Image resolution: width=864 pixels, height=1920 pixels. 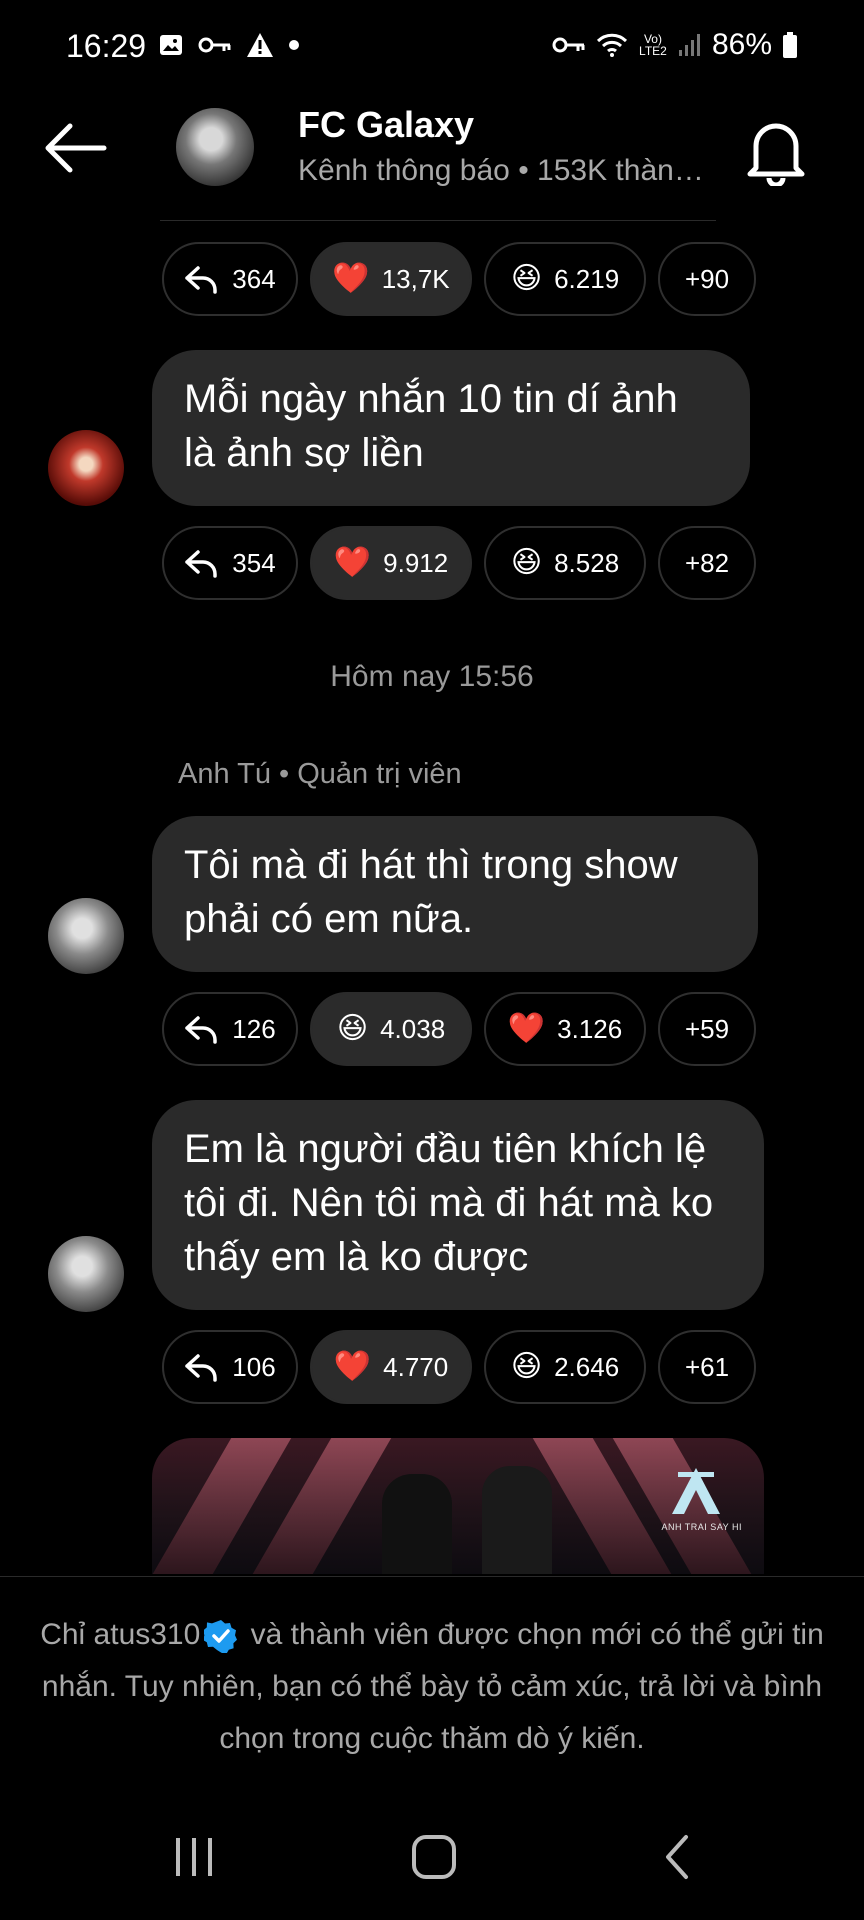 I want to click on laugh-reaction: 😆 2.646, so click(x=565, y=1367).